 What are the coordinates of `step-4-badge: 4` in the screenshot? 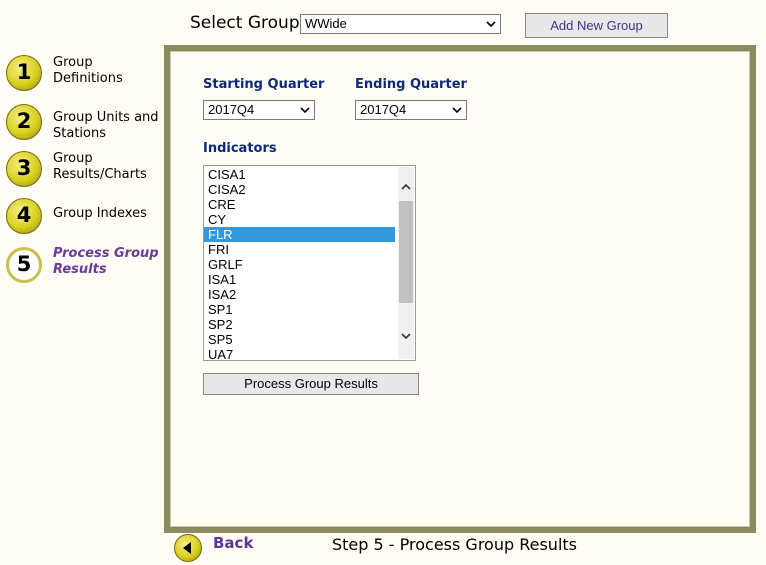 It's located at (24, 216).